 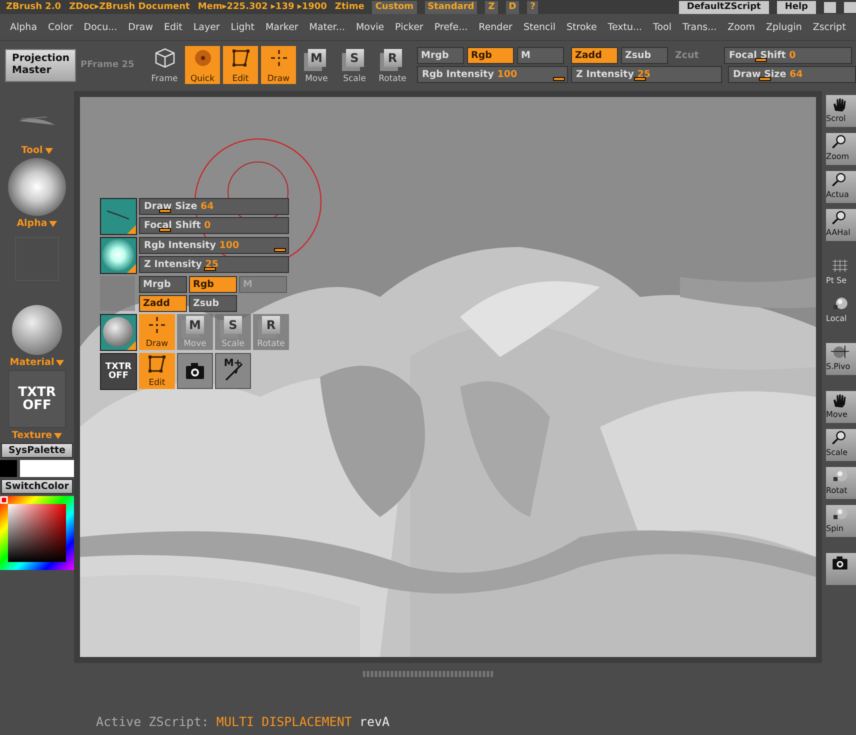 I want to click on status-label: Active ZScript:, so click(x=153, y=721).